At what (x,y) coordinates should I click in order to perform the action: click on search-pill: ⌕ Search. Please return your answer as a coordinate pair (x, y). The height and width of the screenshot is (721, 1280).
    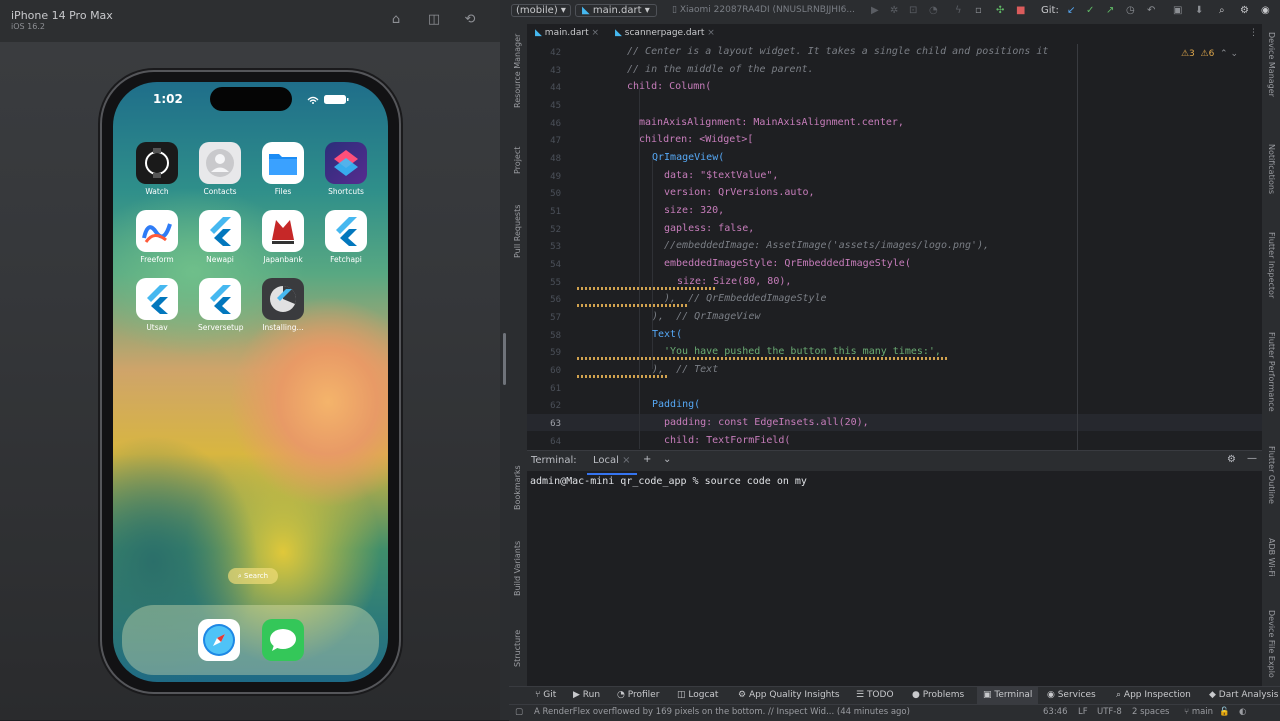
    Looking at the image, I should click on (253, 576).